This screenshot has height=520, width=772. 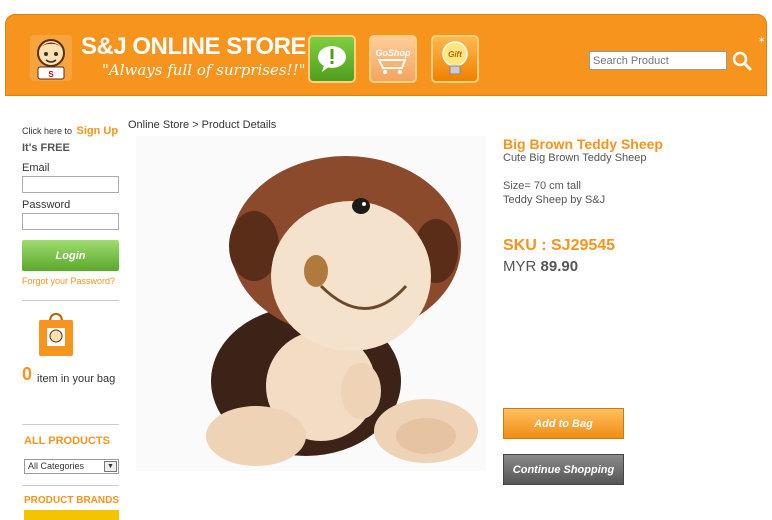 What do you see at coordinates (27, 374) in the screenshot?
I see `bag-count: 0` at bounding box center [27, 374].